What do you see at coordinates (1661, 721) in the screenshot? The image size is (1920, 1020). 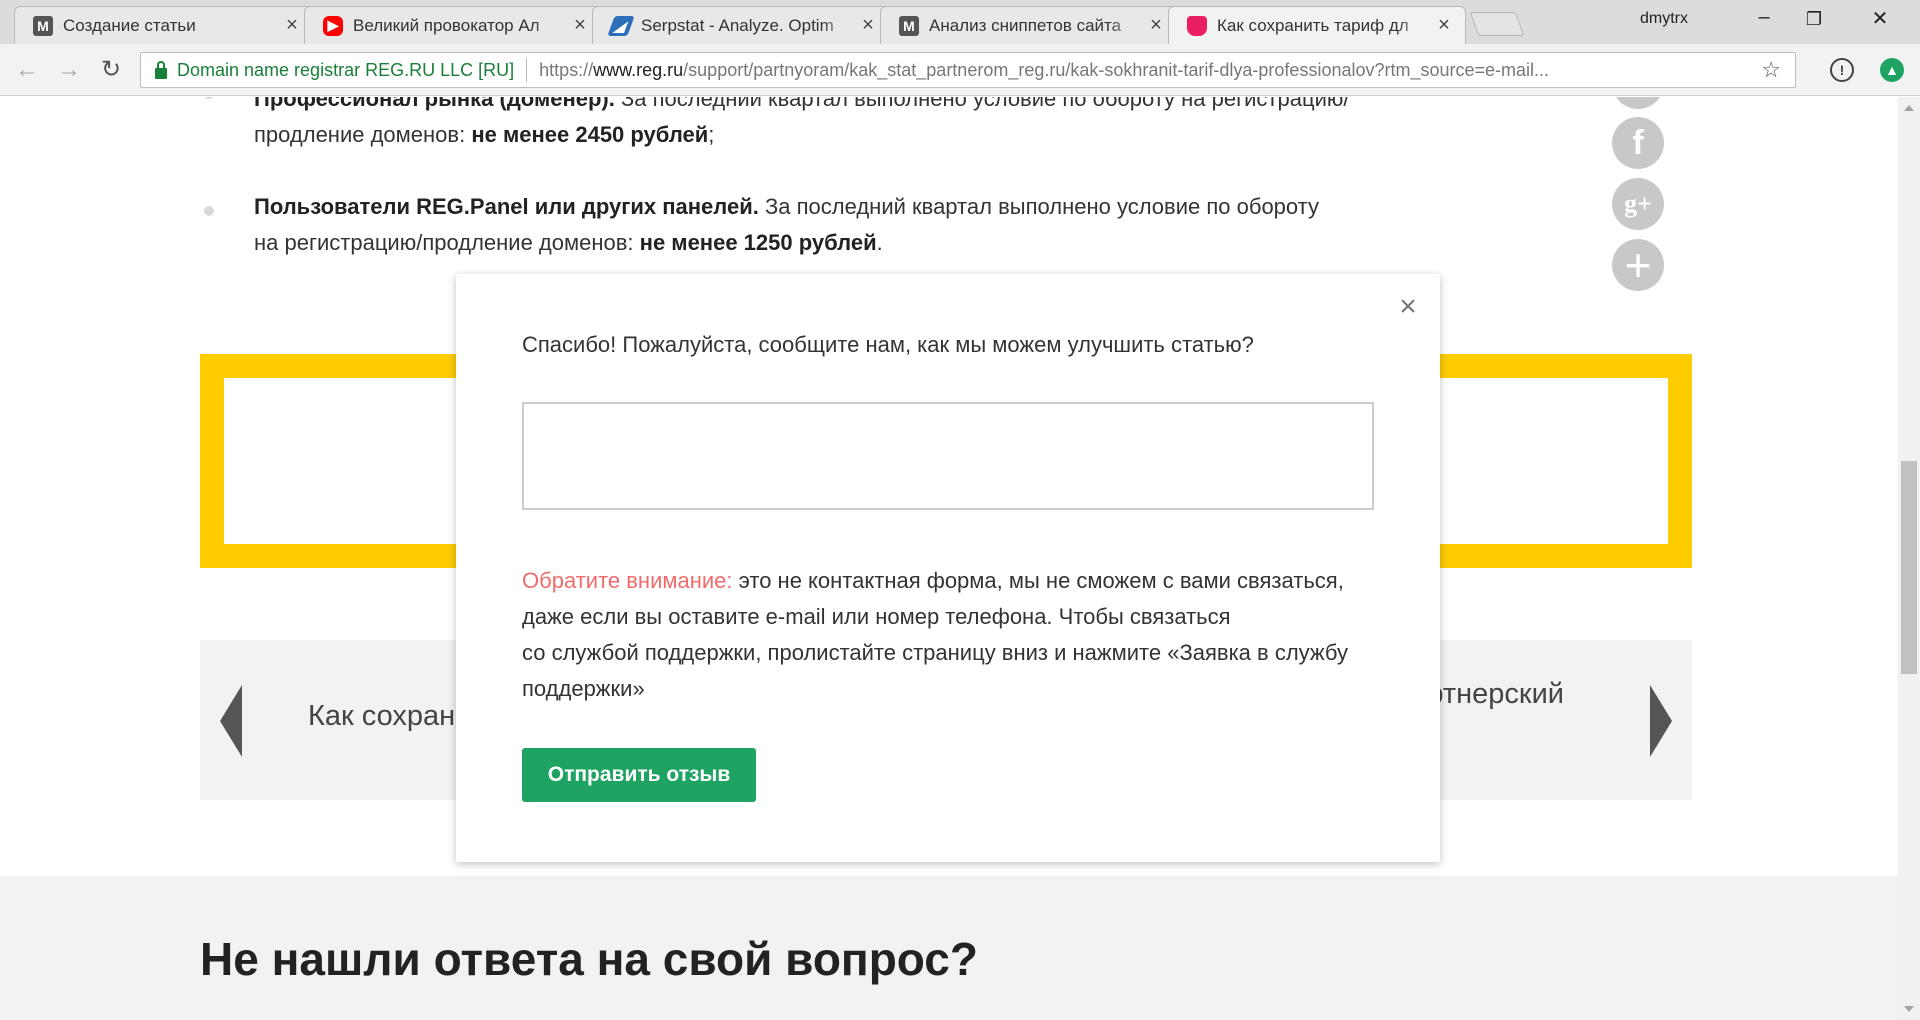 I see `next-arrow-icon` at bounding box center [1661, 721].